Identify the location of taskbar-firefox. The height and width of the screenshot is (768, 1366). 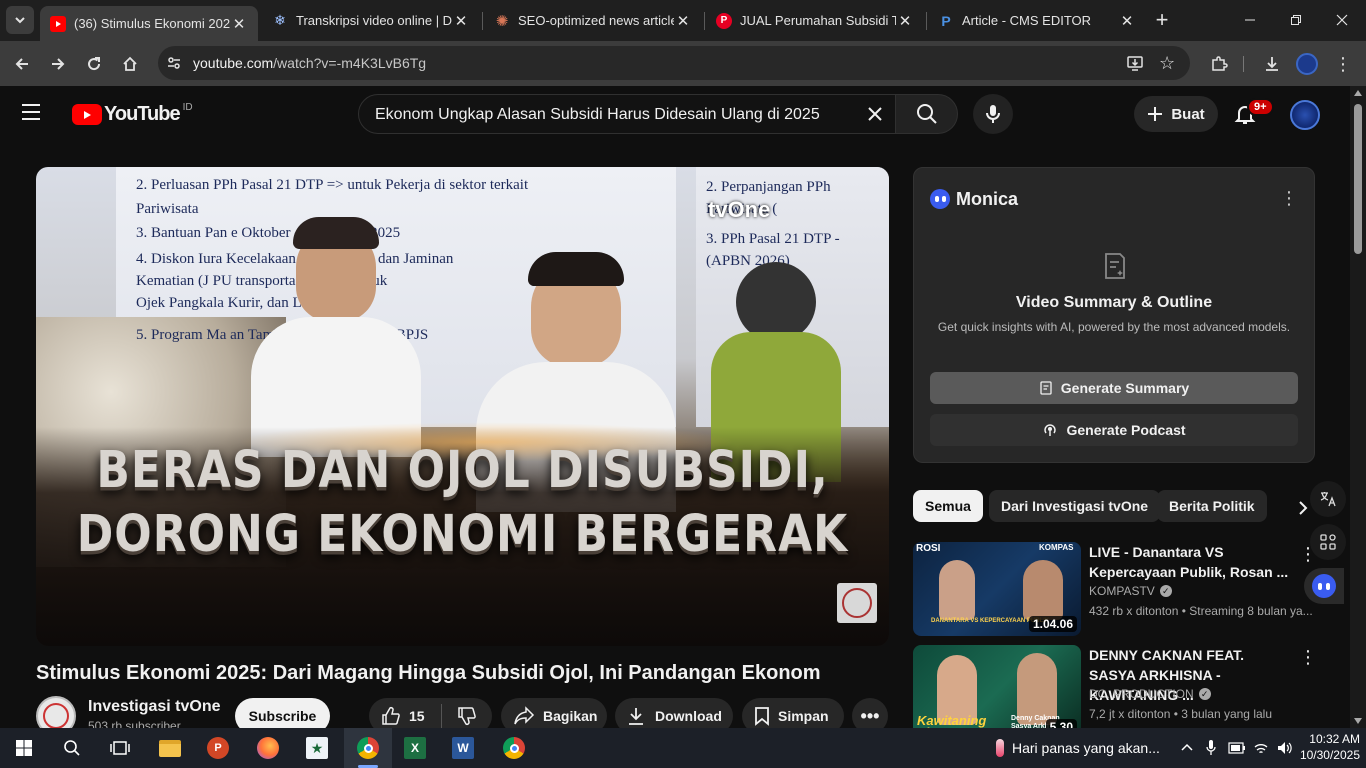
(268, 748).